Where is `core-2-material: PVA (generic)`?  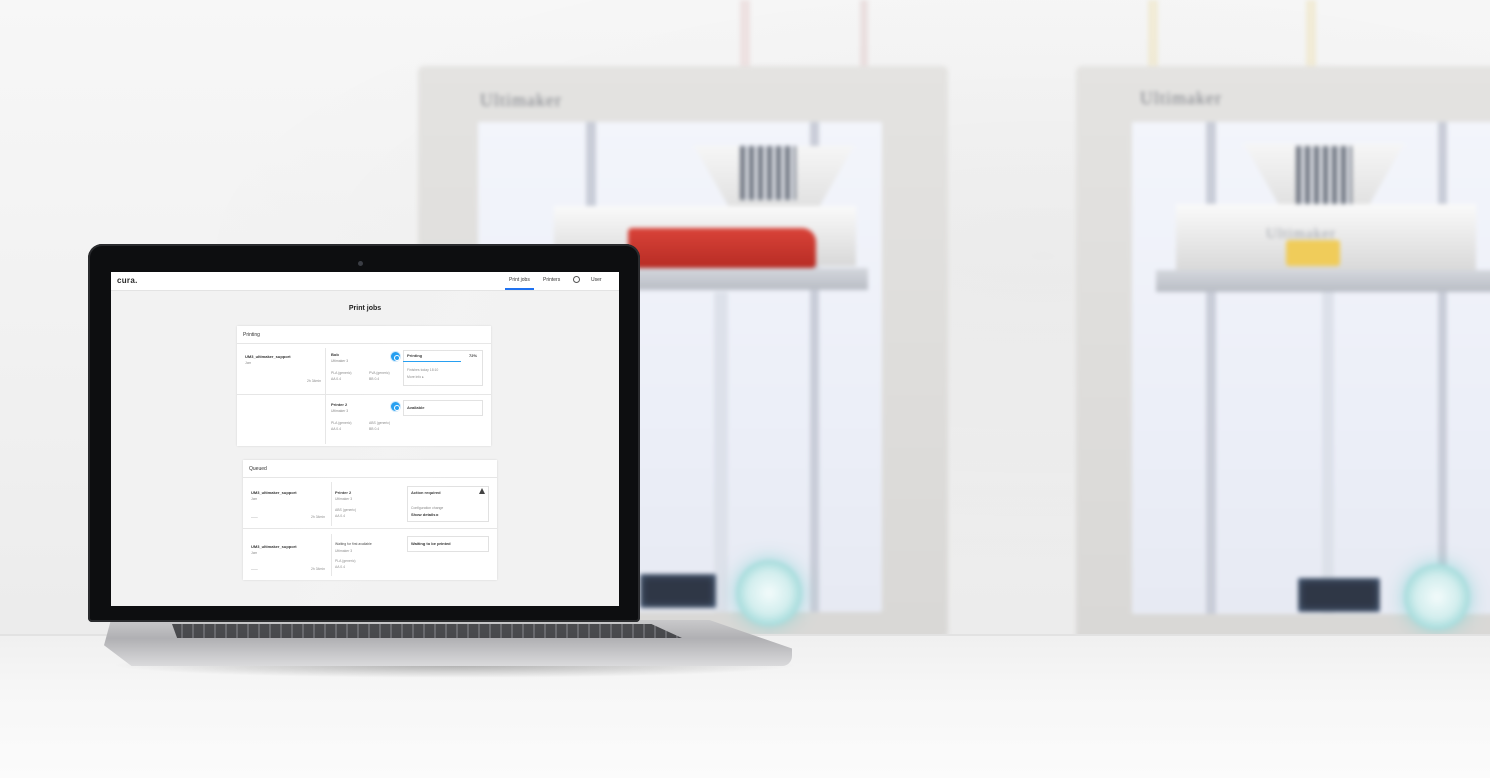 core-2-material: PVA (generic) is located at coordinates (379, 373).